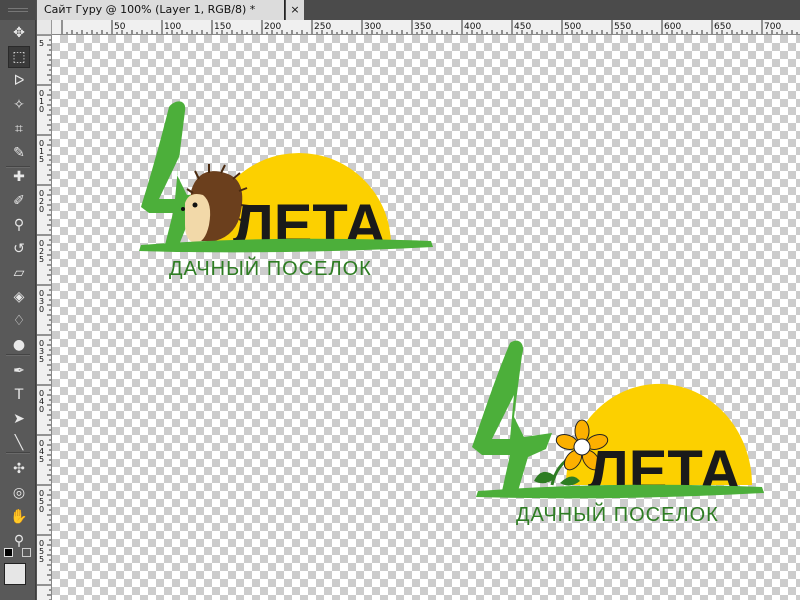 This screenshot has width=800, height=600. I want to click on ruler-label: 600, so click(672, 27).